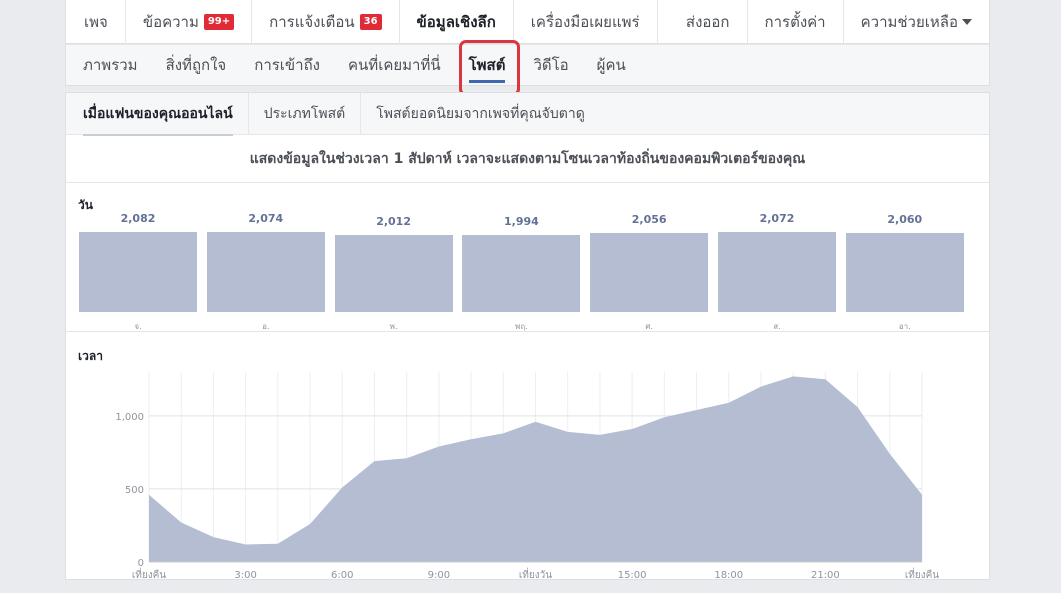 This screenshot has height=593, width=1061. I want to click on tab-post-types-label: ประเภทโพสต์, so click(304, 113).